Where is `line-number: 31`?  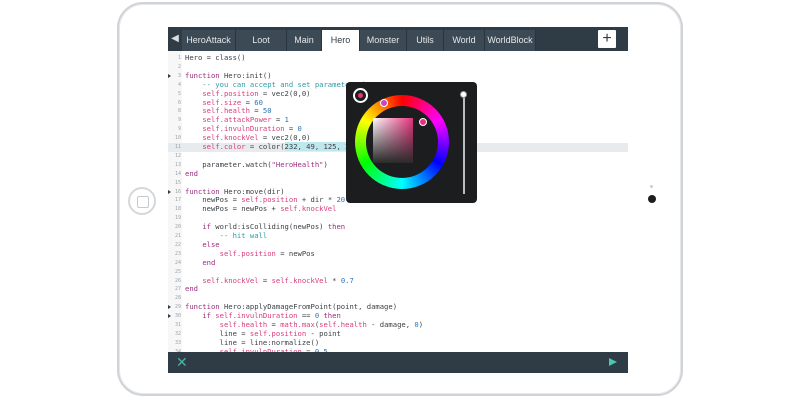
line-number: 31 is located at coordinates (177, 325).